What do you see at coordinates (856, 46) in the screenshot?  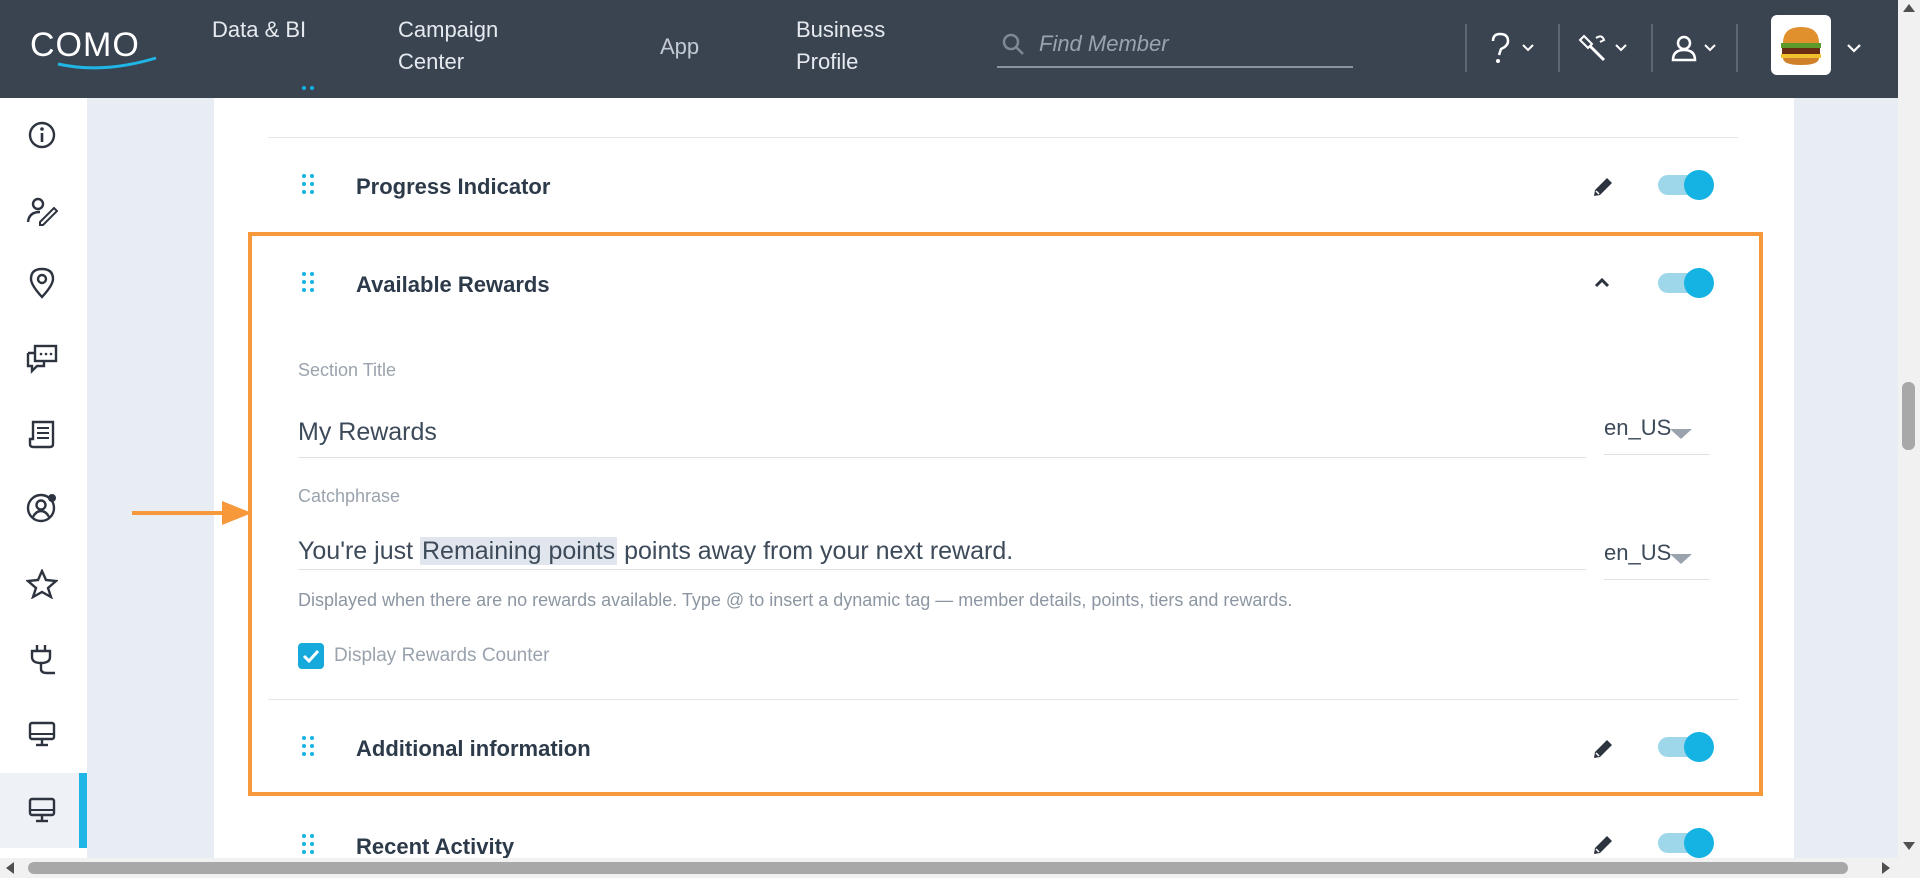 I see `nav-business-profile: Business Profile` at bounding box center [856, 46].